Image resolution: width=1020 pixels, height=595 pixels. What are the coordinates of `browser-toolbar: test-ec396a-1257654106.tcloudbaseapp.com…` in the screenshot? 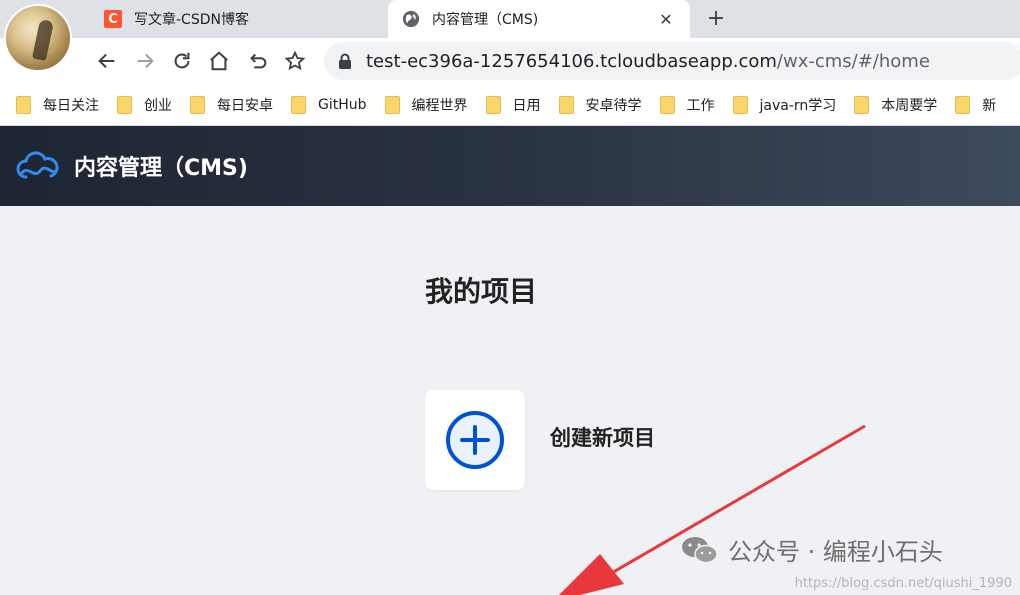 It's located at (510, 61).